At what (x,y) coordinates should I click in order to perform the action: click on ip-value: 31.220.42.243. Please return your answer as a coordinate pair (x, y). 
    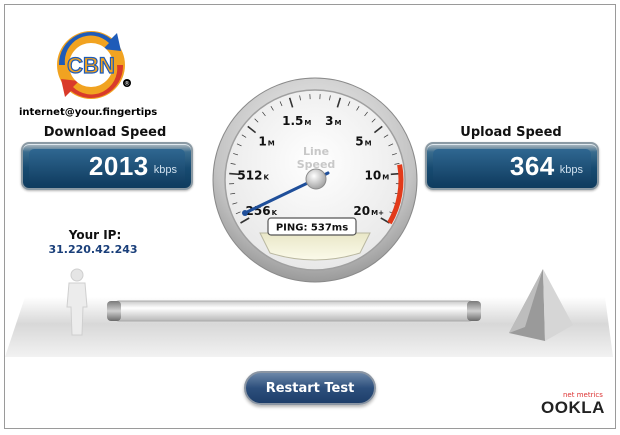
    Looking at the image, I should click on (93, 249).